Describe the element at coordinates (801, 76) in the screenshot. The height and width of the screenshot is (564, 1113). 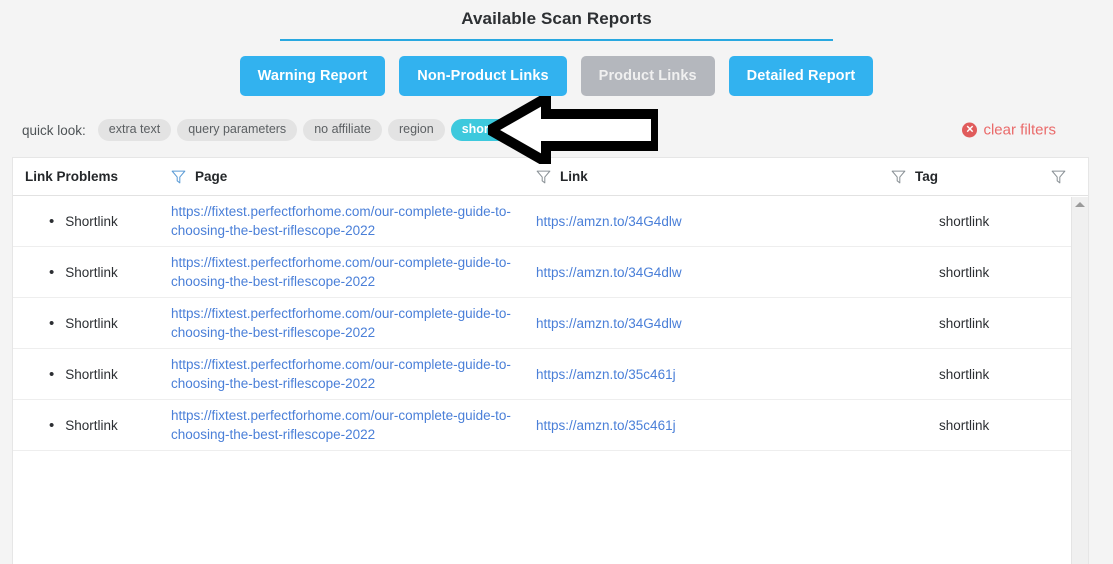
I see `detailed-report-button: Detailed Report` at that location.